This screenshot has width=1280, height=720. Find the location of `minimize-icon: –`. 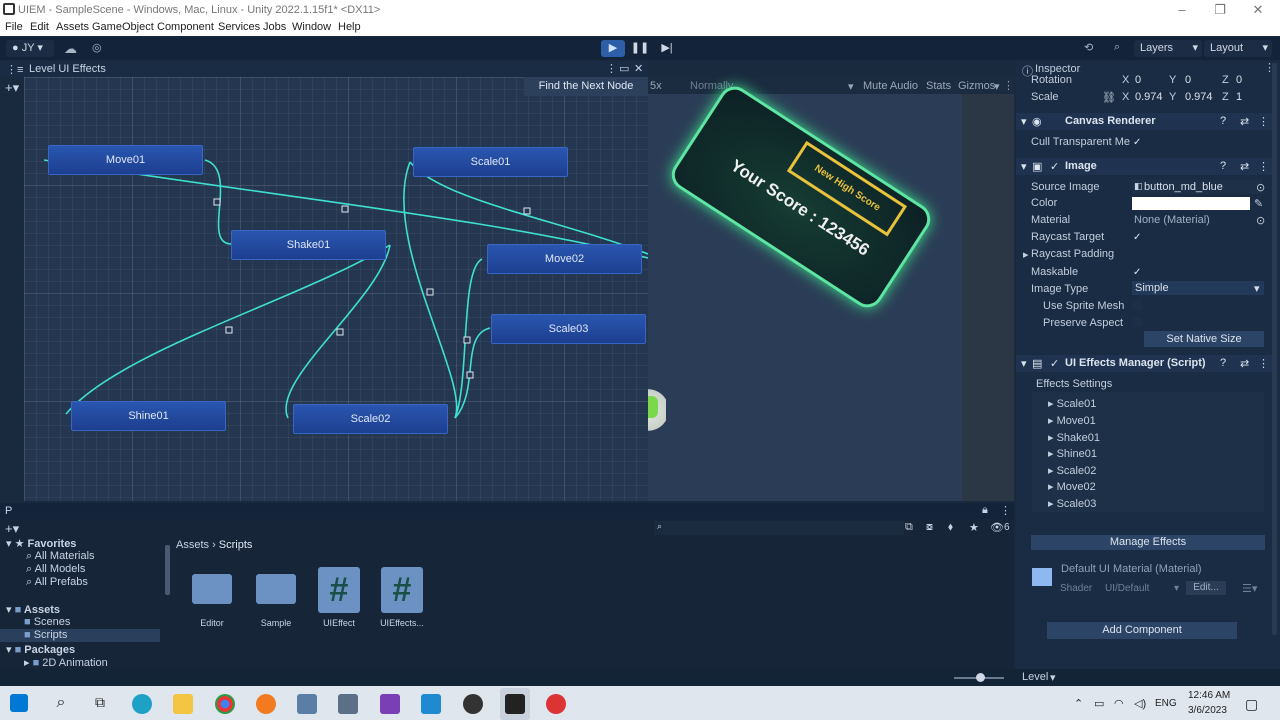

minimize-icon: – is located at coordinates (1182, 10).